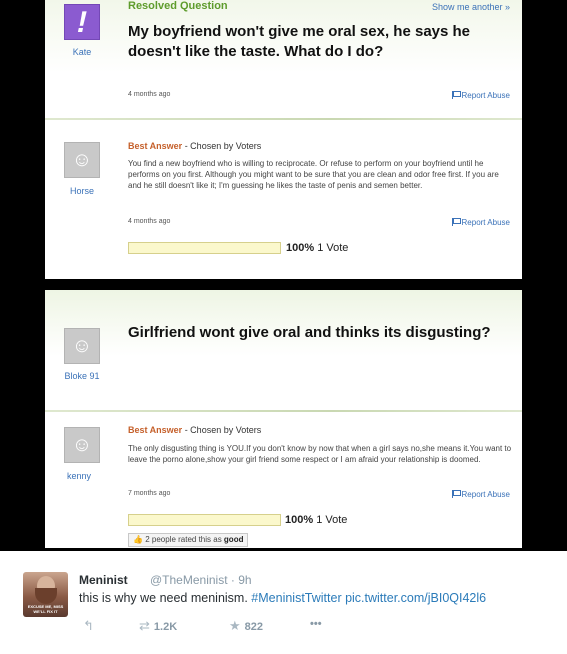 The width and height of the screenshot is (567, 654). I want to click on answerer-name: Horse, so click(82, 191).